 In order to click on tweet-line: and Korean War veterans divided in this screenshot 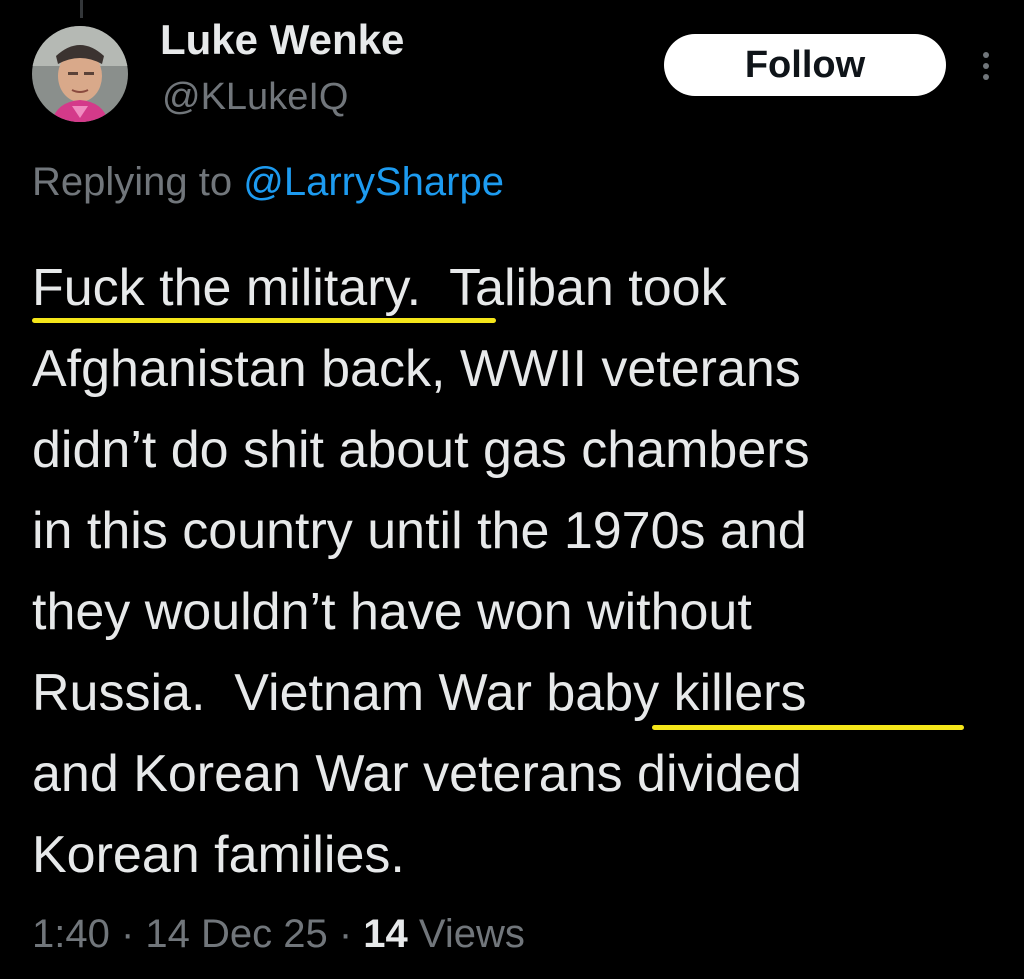, I will do `click(417, 774)`.